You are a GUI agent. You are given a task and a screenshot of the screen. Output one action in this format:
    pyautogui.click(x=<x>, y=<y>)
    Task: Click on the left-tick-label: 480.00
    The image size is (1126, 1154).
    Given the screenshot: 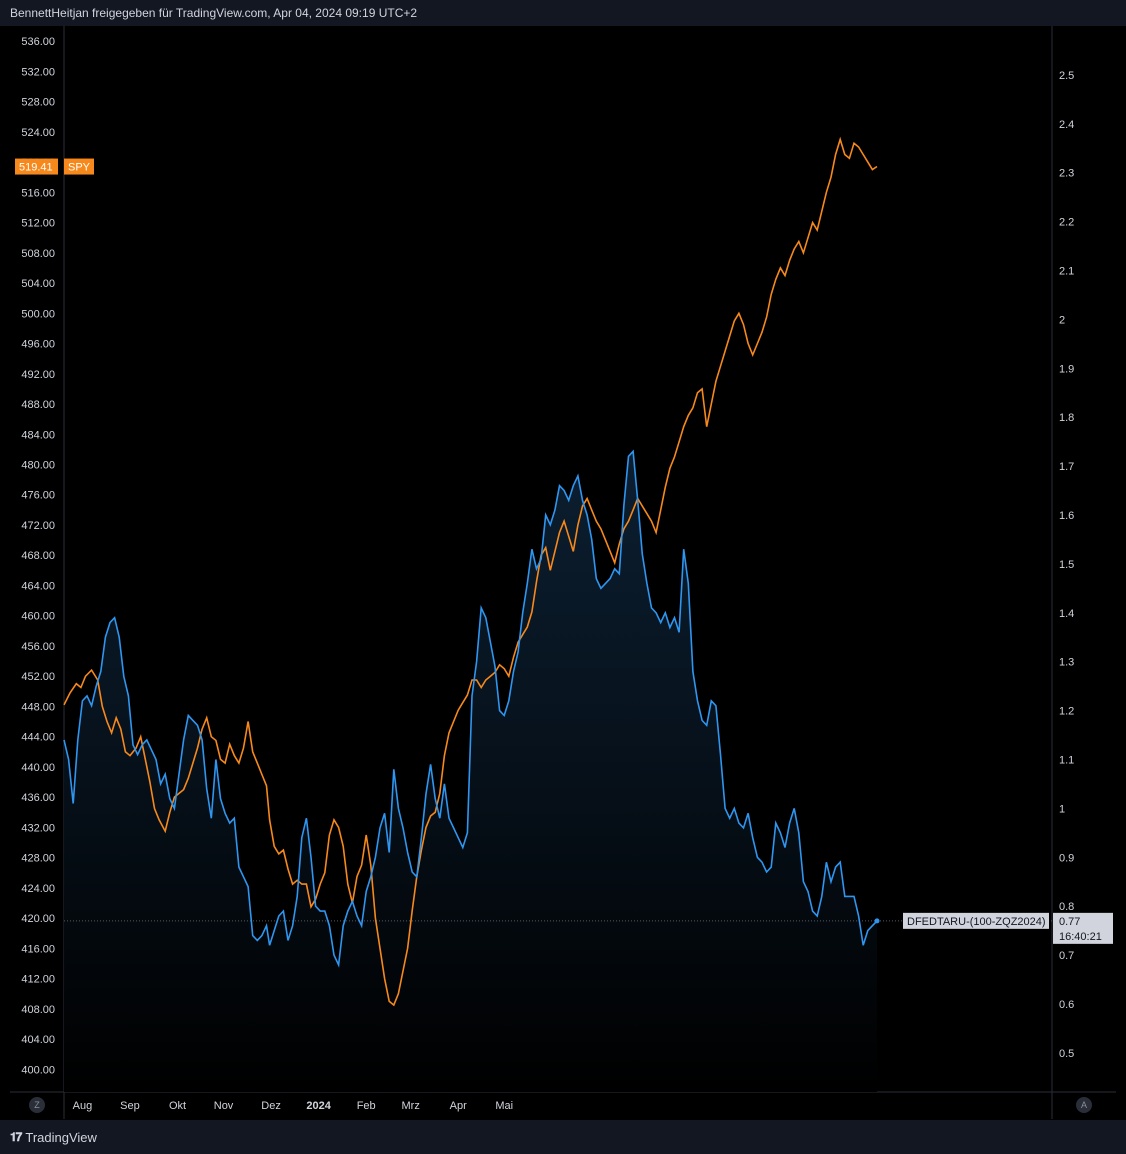 What is the action you would take?
    pyautogui.click(x=38, y=465)
    